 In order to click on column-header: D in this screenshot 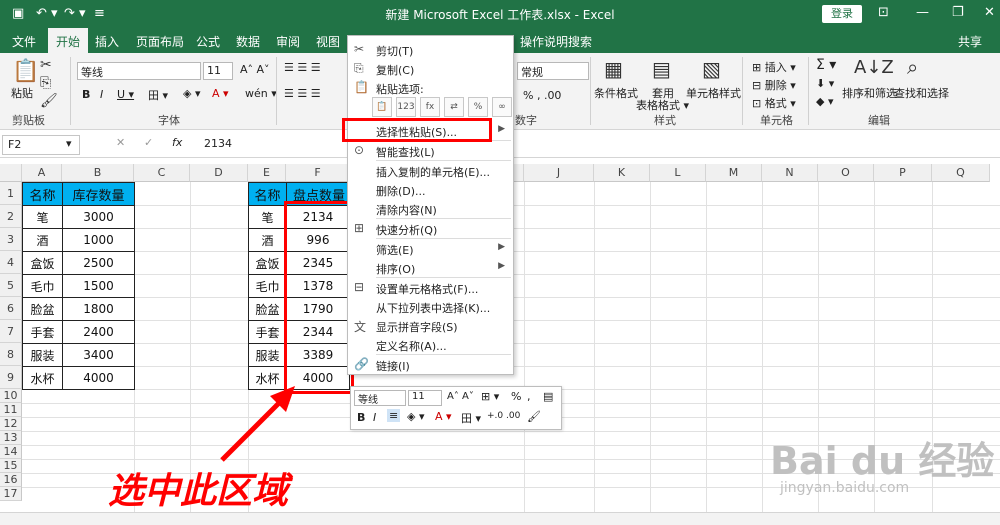, I will do `click(219, 173)`.